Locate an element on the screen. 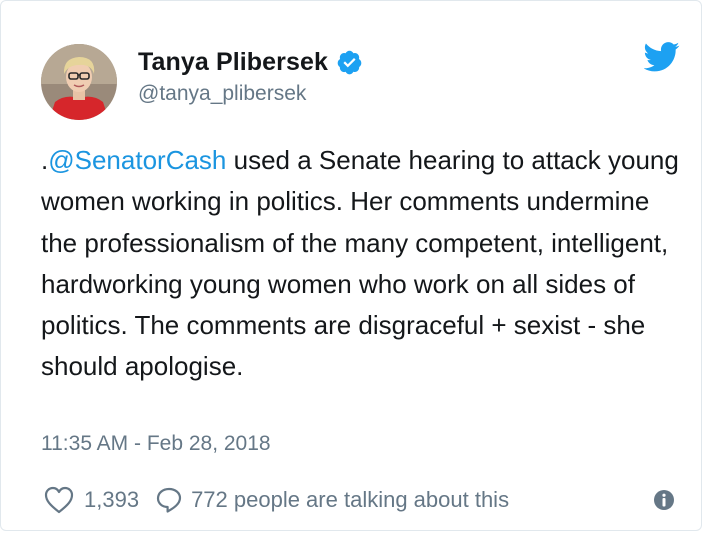 The height and width of the screenshot is (533, 704). author-name-row: Tanya Plibersek is located at coordinates (250, 62).